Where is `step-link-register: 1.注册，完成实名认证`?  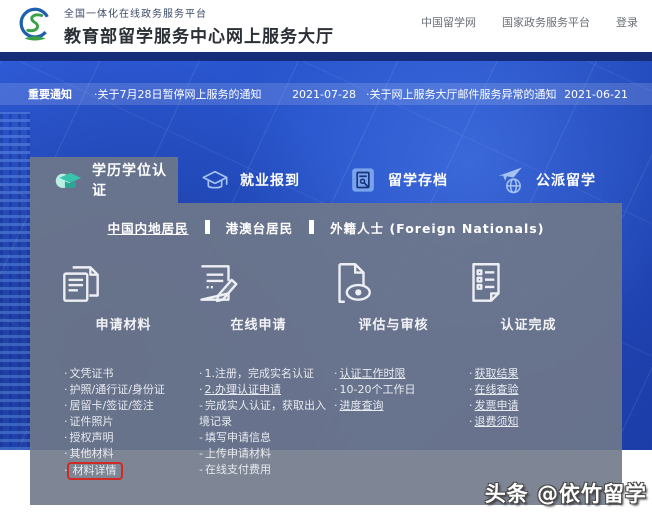
step-link-register: 1.注册，完成实名认证 is located at coordinates (260, 373).